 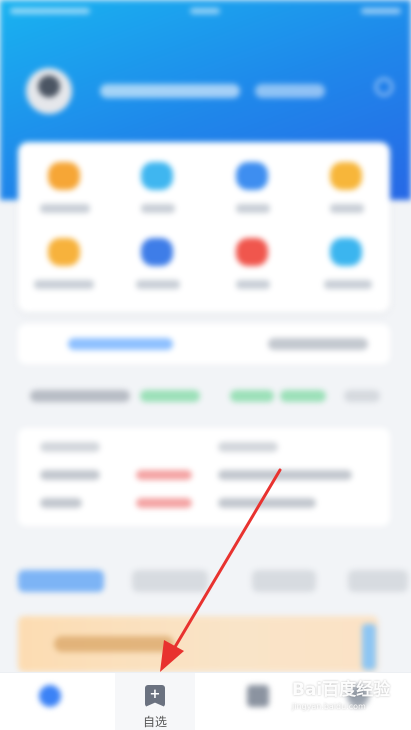 I want to click on baidu-watermark: Bai百度经验 jingyan.baidu.com, so click(x=347, y=700).